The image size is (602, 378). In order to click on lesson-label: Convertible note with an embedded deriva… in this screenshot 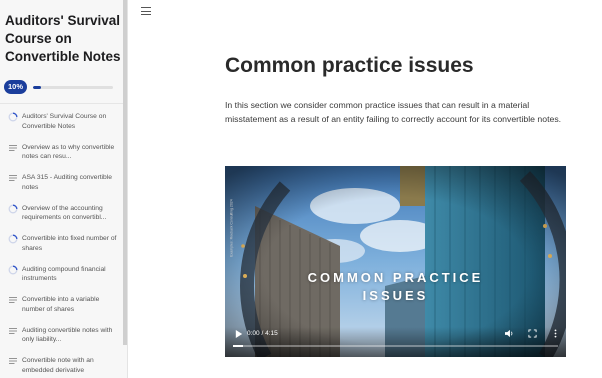, I will do `click(58, 365)`.